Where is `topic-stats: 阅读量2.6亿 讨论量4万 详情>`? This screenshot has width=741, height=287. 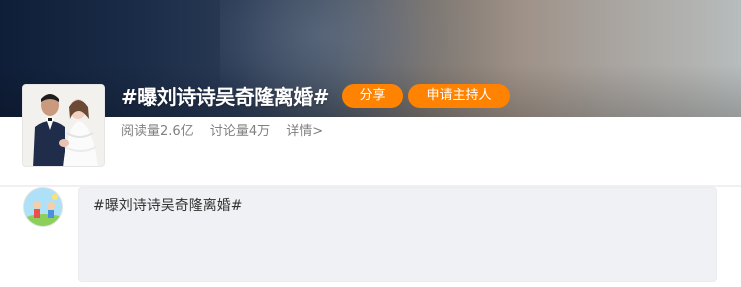
topic-stats: 阅读量2.6亿 讨论量4万 详情> is located at coordinates (228, 132).